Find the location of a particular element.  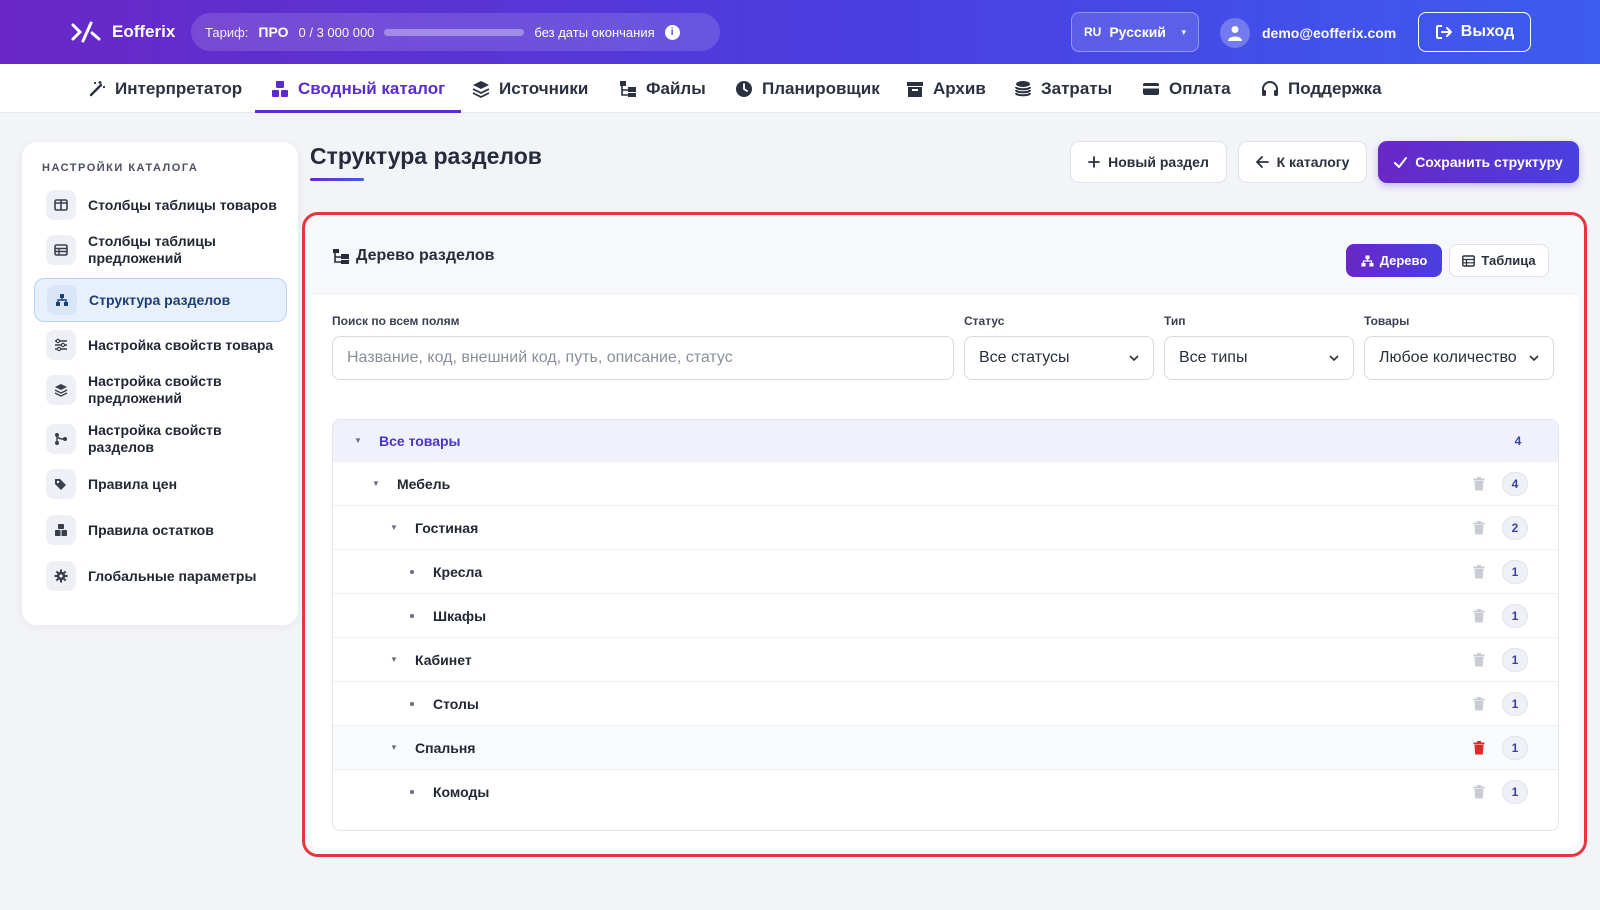

nav-label: Оплата is located at coordinates (1200, 88).